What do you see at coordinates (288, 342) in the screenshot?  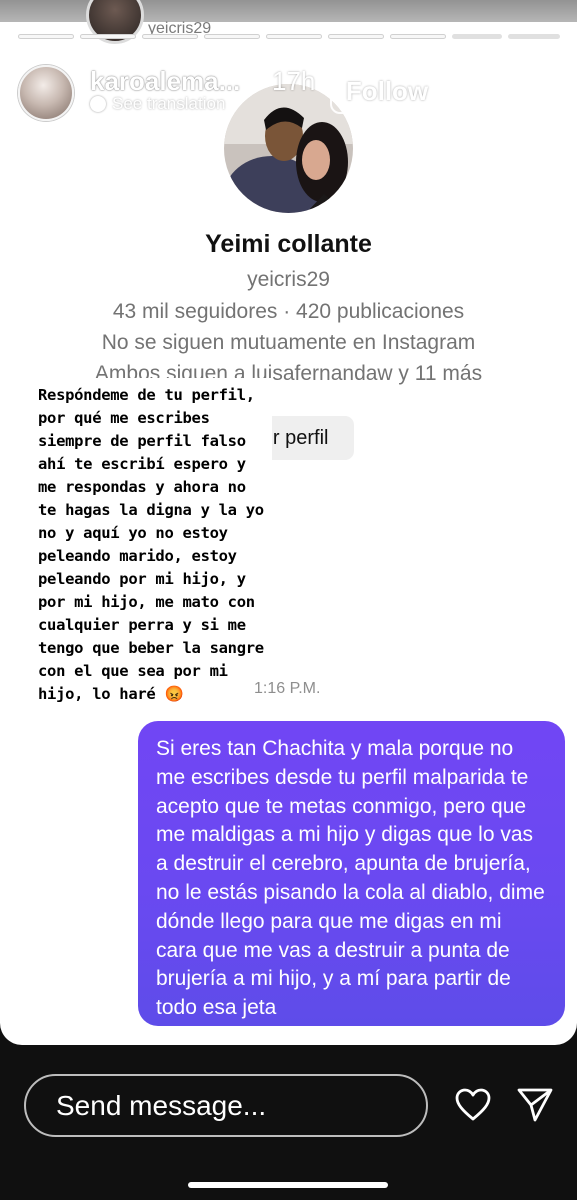 I see `profile-mutual-status: No se siguen mutuamente en Instagram` at bounding box center [288, 342].